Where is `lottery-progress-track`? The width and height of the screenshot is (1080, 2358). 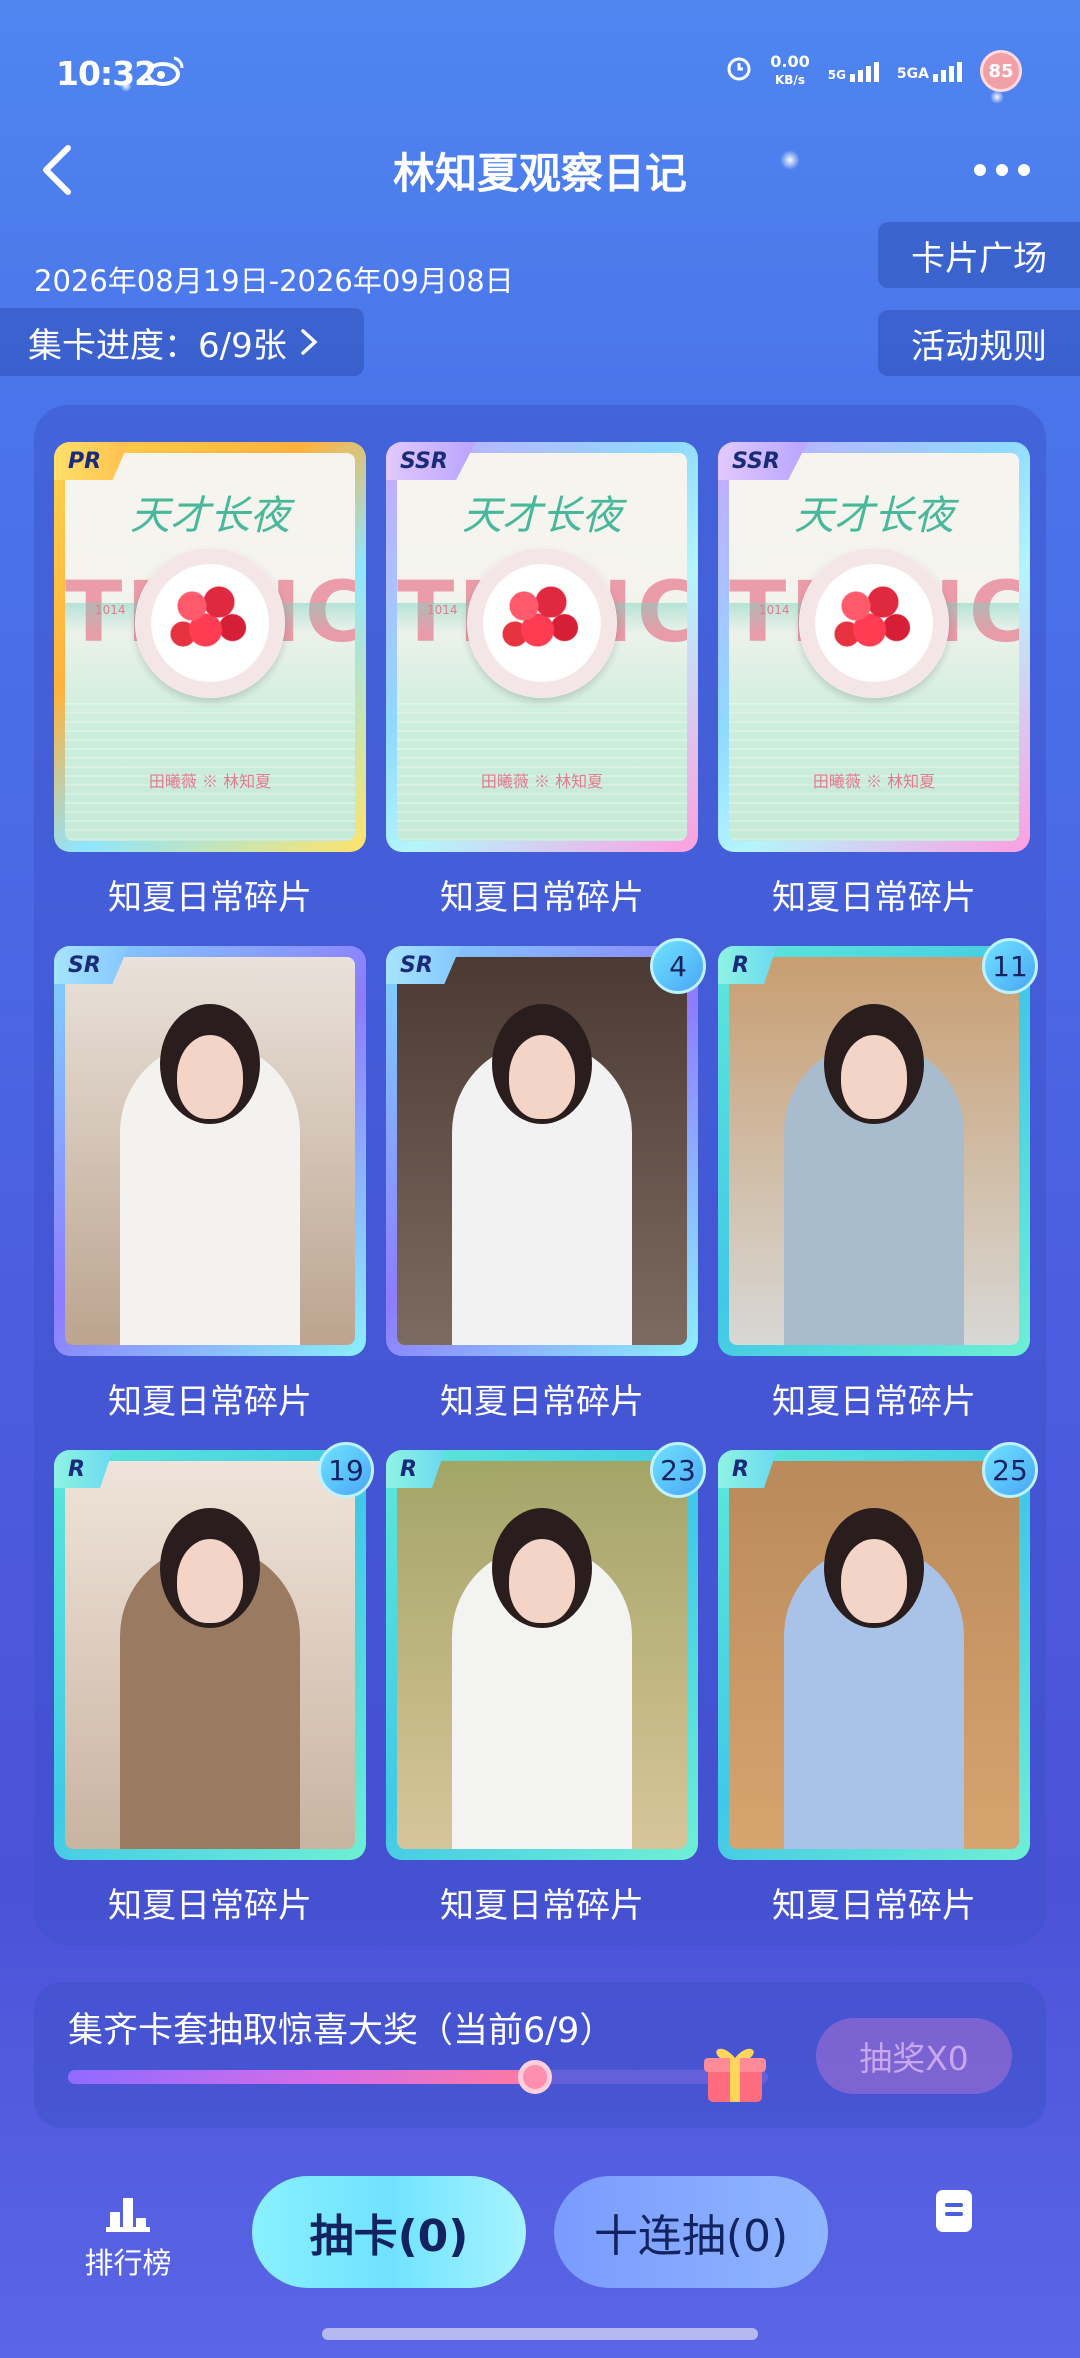 lottery-progress-track is located at coordinates (418, 2077).